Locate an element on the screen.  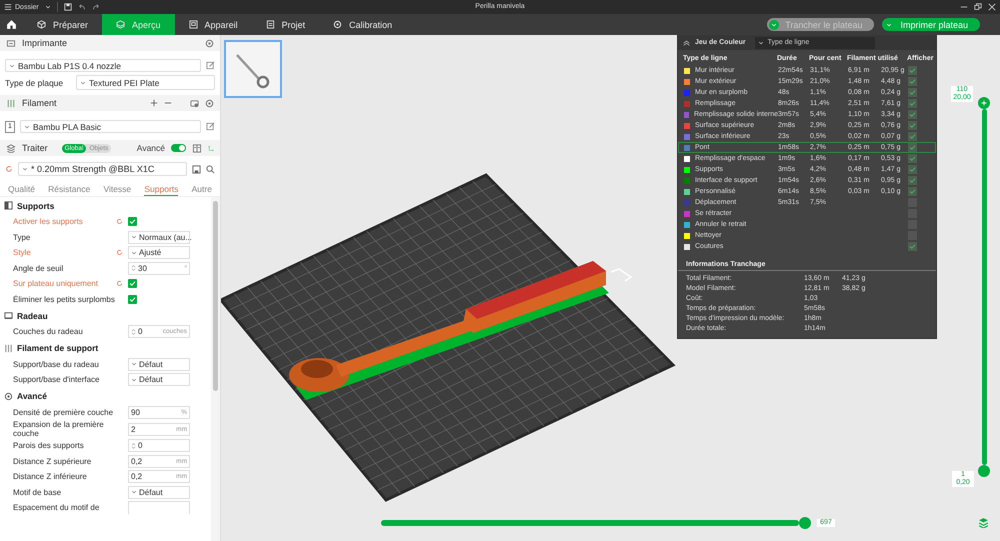
setting-label: Couches du radeau is located at coordinates (48, 331).